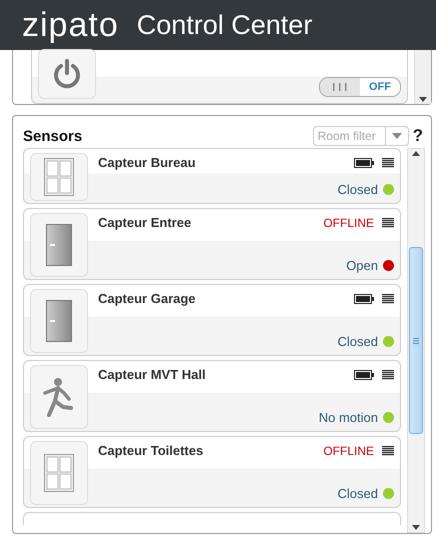  I want to click on sensor-name: Capteur Toilettes, so click(151, 450).